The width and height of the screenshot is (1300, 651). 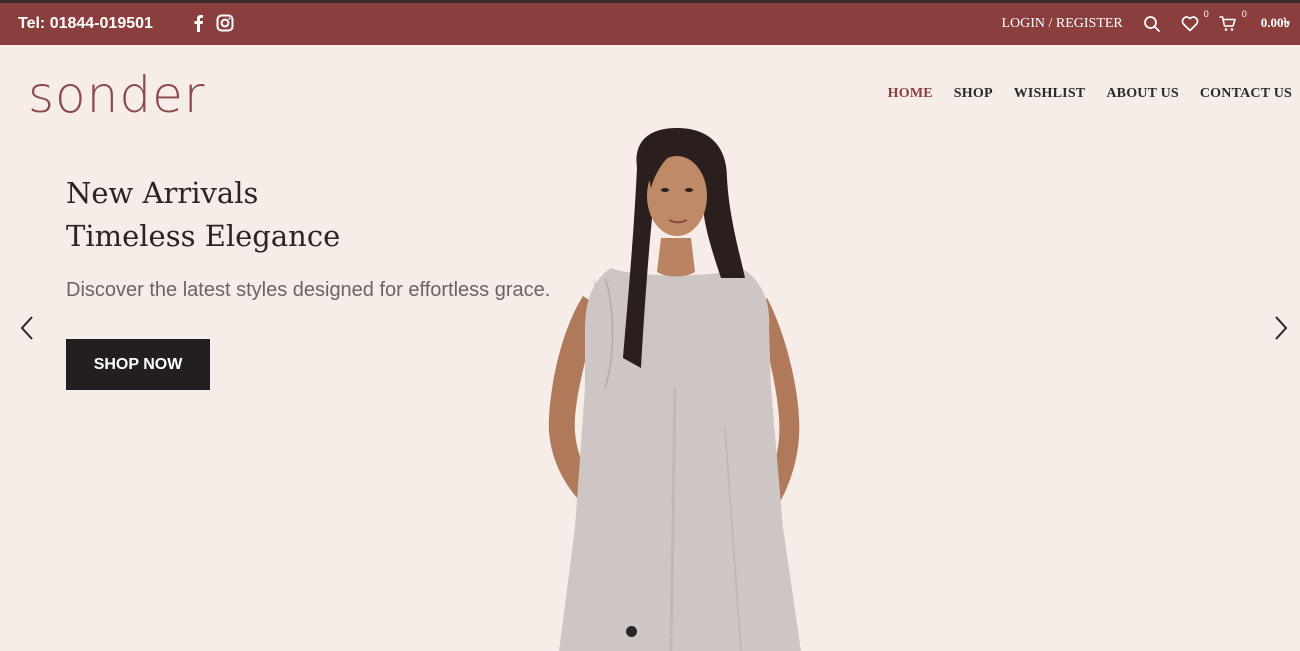 I want to click on heart-icon, so click(x=1190, y=24).